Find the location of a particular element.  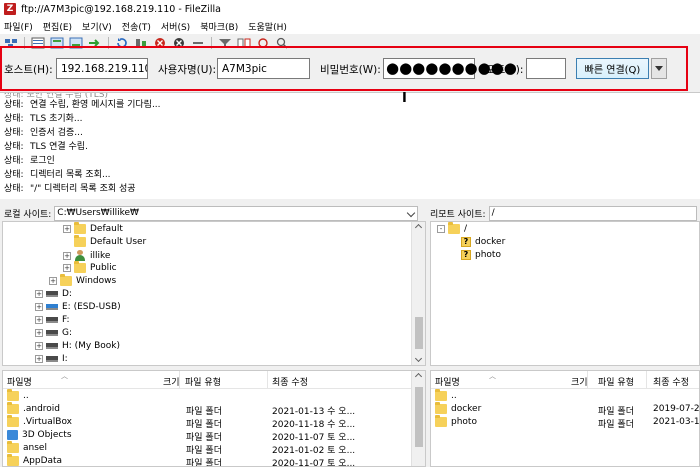

tree-node-label: Default User is located at coordinates (118, 242).